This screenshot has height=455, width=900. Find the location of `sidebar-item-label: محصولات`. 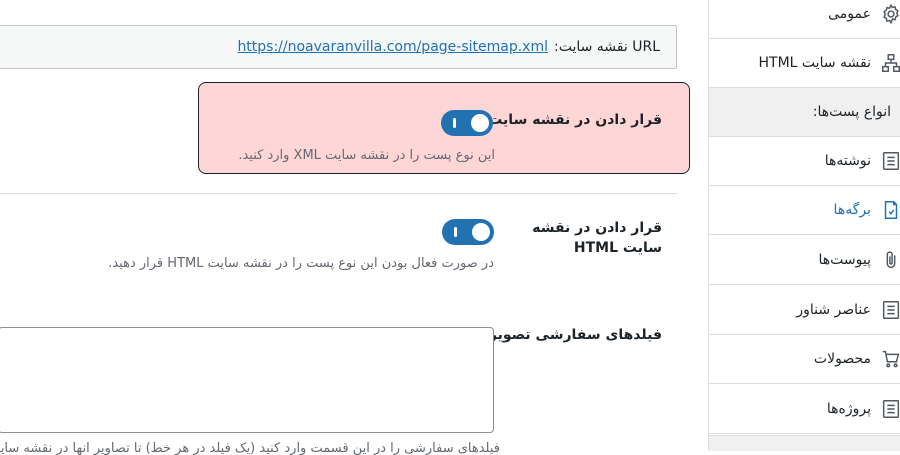

sidebar-item-label: محصولات is located at coordinates (842, 359).